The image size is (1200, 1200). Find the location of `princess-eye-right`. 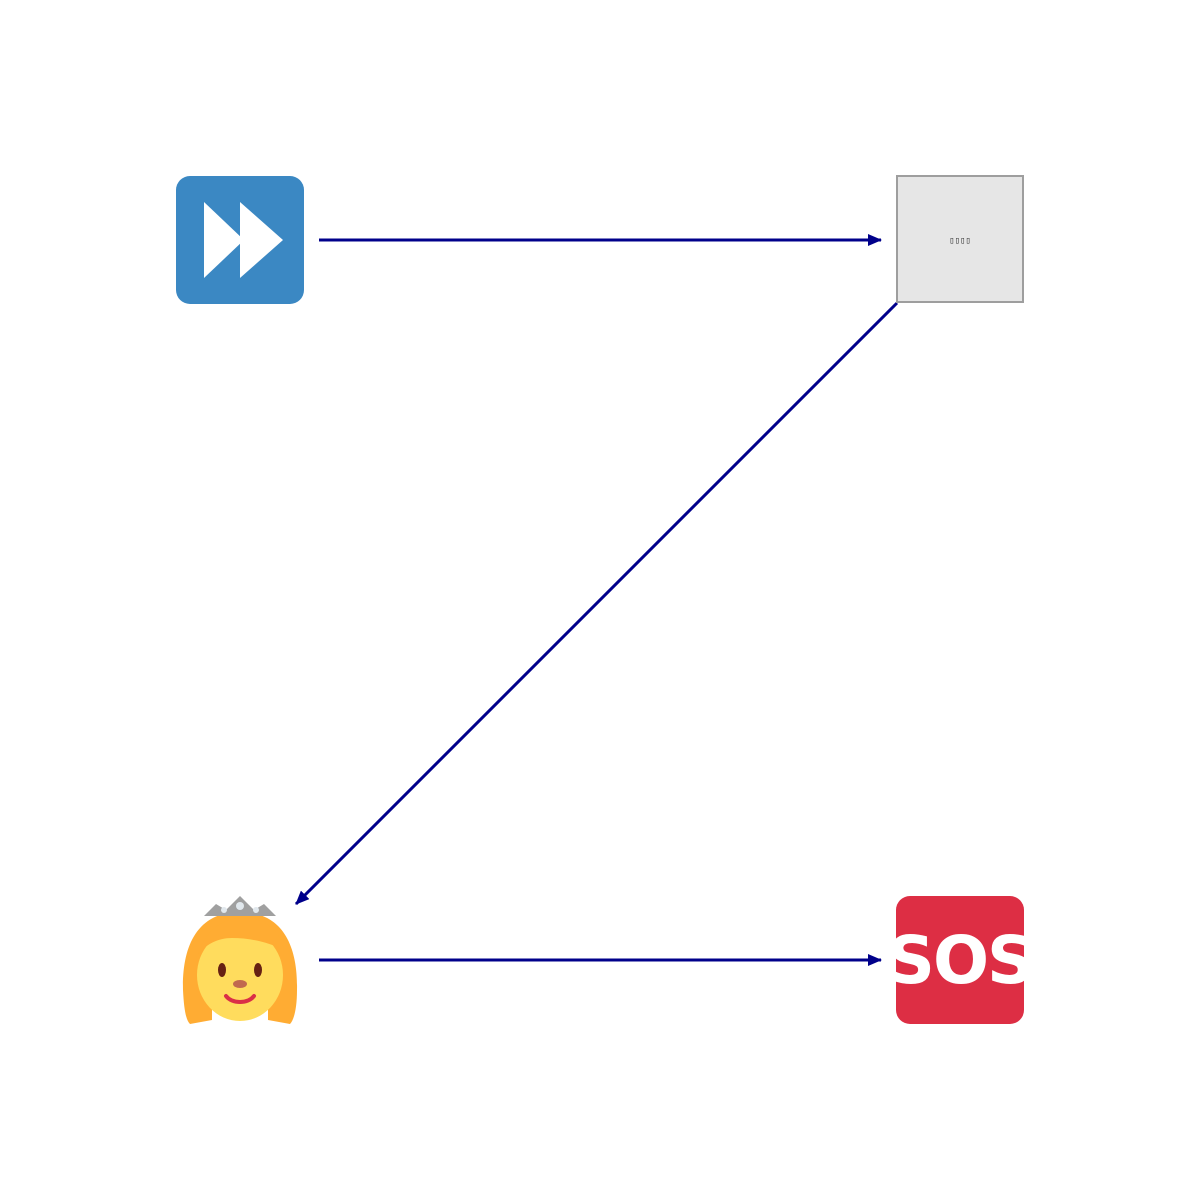

princess-eye-right is located at coordinates (258, 970).